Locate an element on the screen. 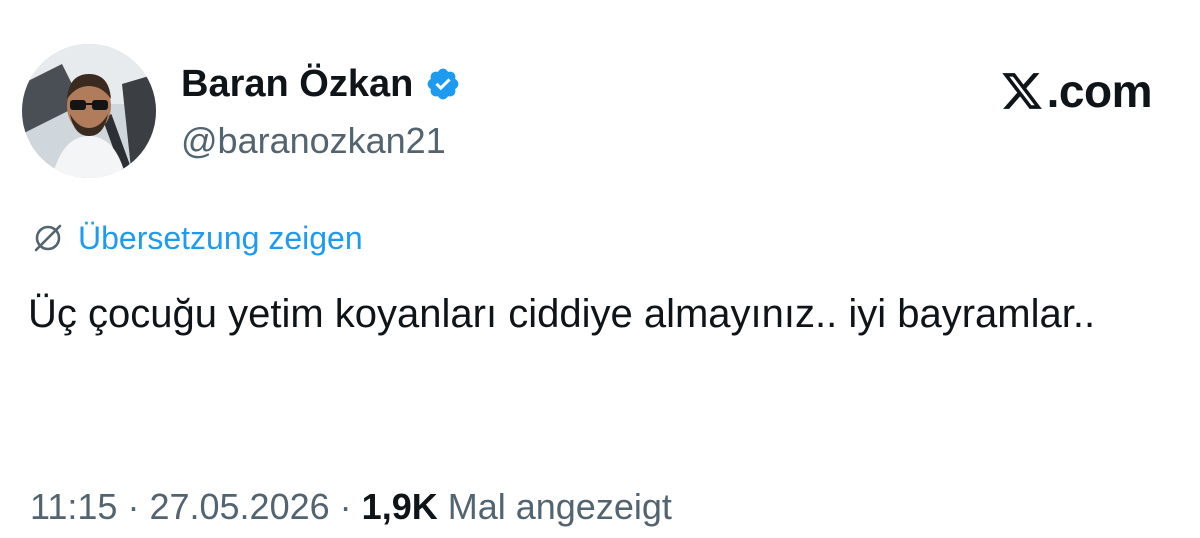 The image size is (1200, 538). tweet-meta: 11:15 · 27.05.2026 · 1,9K Mal angezeigt is located at coordinates (351, 507).